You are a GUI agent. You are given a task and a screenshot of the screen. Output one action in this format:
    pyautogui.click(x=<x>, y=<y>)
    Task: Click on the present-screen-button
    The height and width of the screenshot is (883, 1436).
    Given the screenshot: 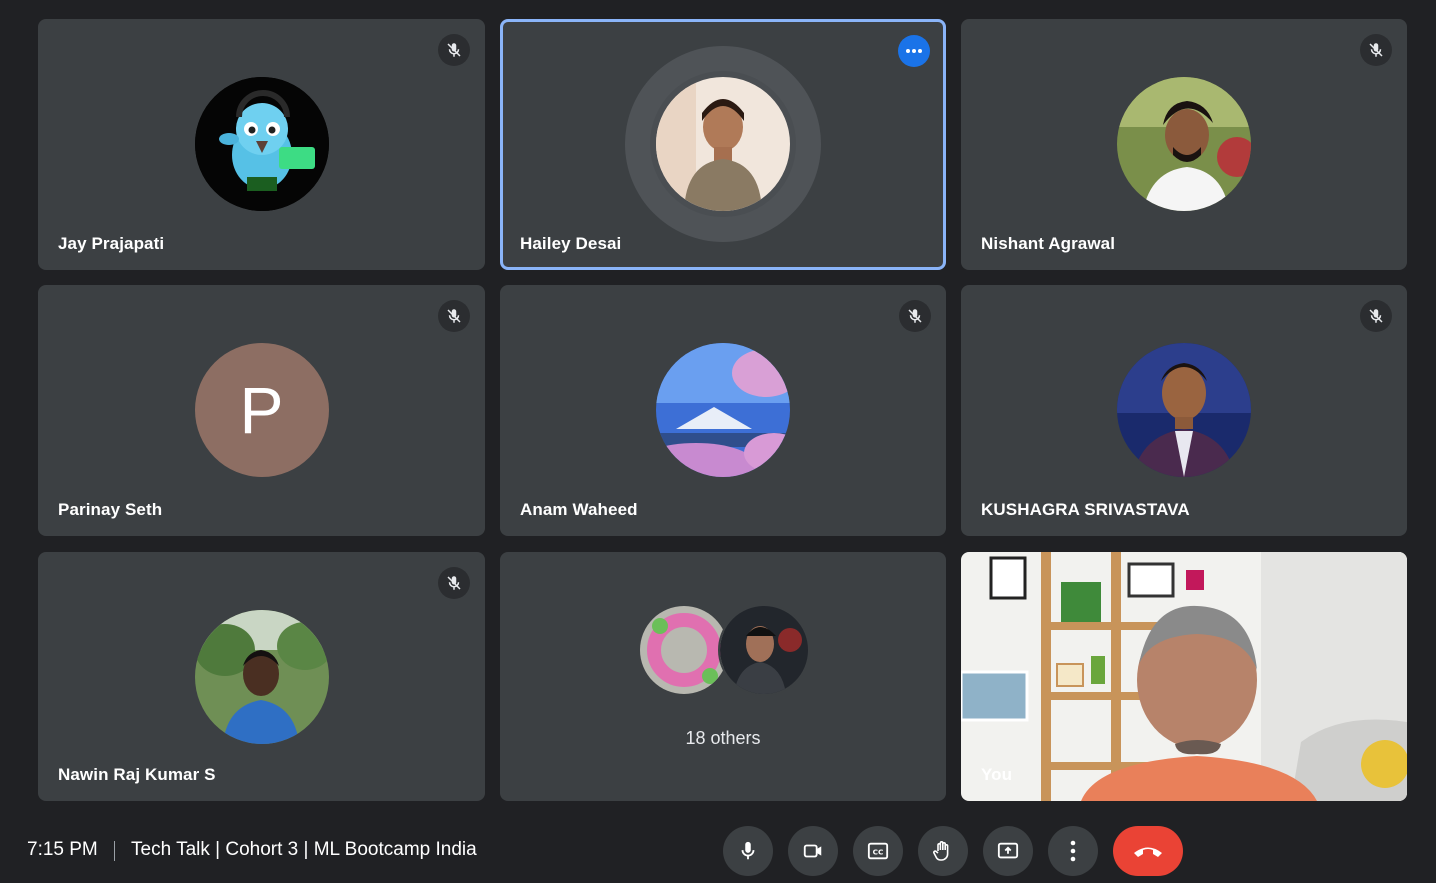 What is the action you would take?
    pyautogui.click(x=1008, y=851)
    